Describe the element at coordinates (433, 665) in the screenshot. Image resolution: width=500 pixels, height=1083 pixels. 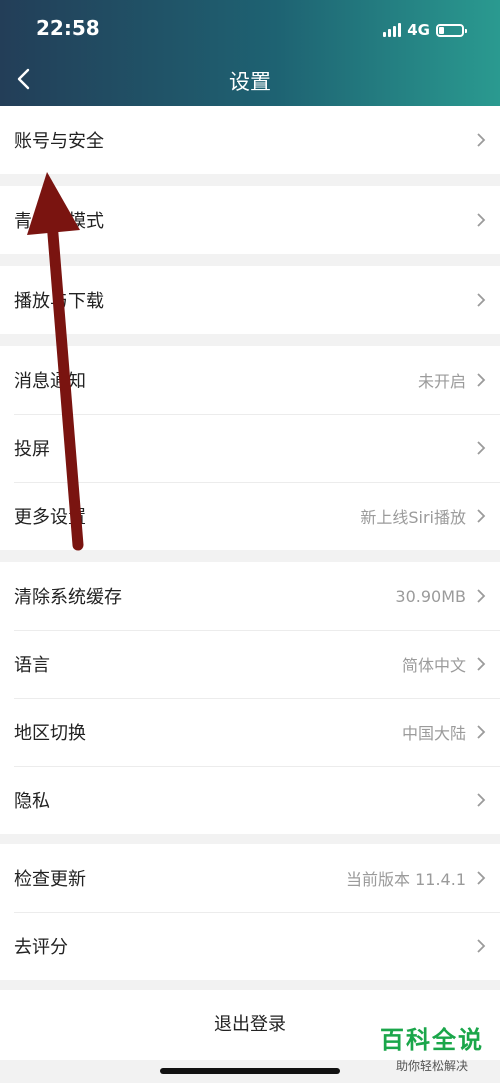
I see `row-value: 简体中文` at that location.